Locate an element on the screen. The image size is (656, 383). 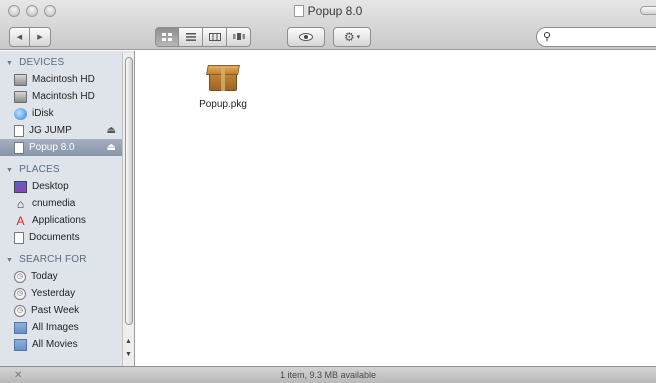
scroll-up-icon: ▲ is located at coordinates (128, 341).